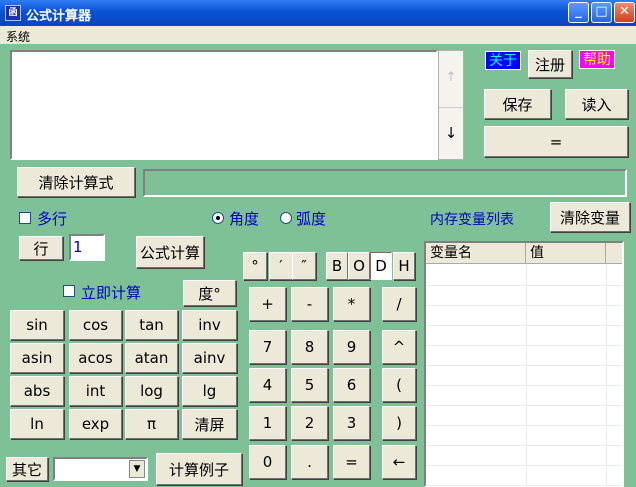 The image size is (636, 487). Describe the element at coordinates (151, 325) in the screenshot. I see `function-key: tan` at that location.